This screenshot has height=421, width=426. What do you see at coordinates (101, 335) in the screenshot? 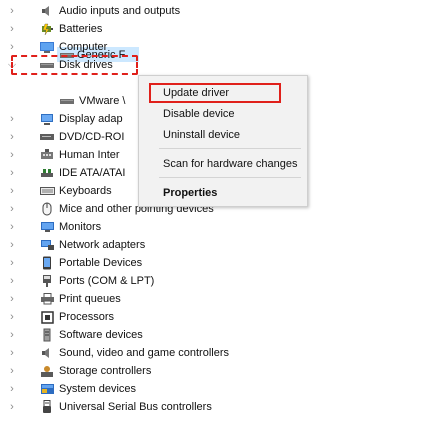
I see `tree-item-label: Software devices` at bounding box center [101, 335].